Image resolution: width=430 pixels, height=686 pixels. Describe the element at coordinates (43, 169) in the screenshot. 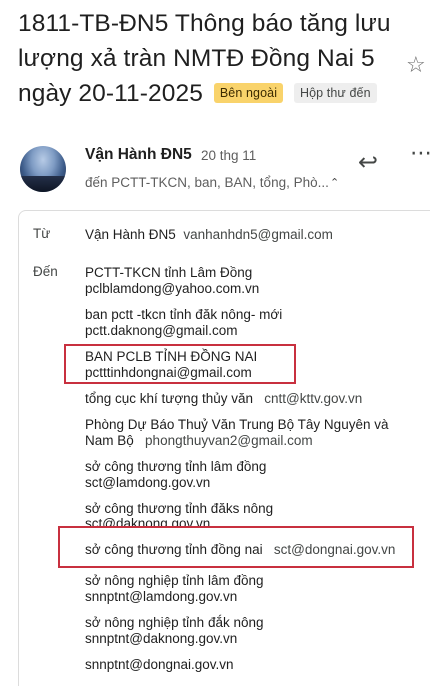

I see `avatar` at that location.